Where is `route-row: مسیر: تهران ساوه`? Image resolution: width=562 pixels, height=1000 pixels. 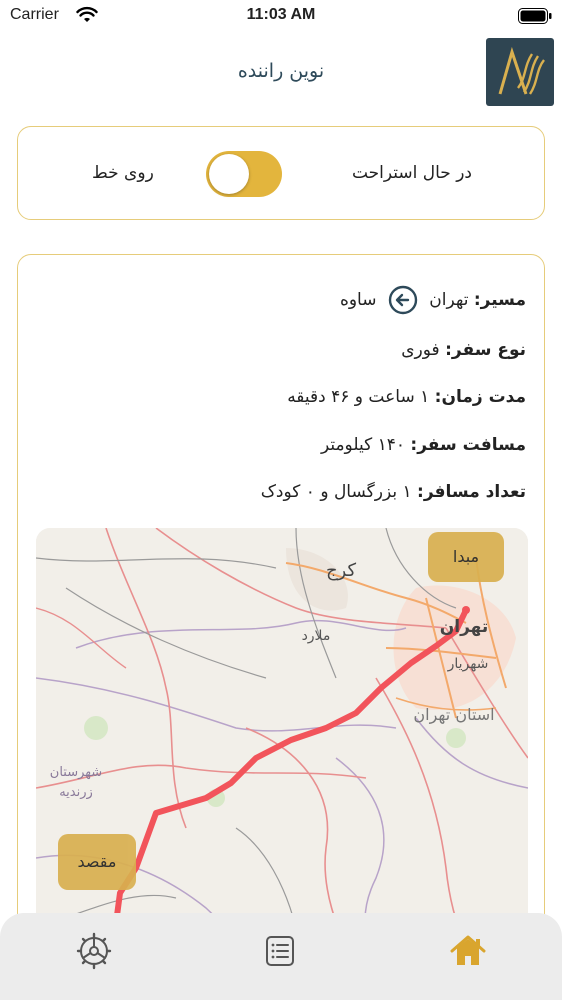 route-row: مسیر: تهران ساوه is located at coordinates (433, 300).